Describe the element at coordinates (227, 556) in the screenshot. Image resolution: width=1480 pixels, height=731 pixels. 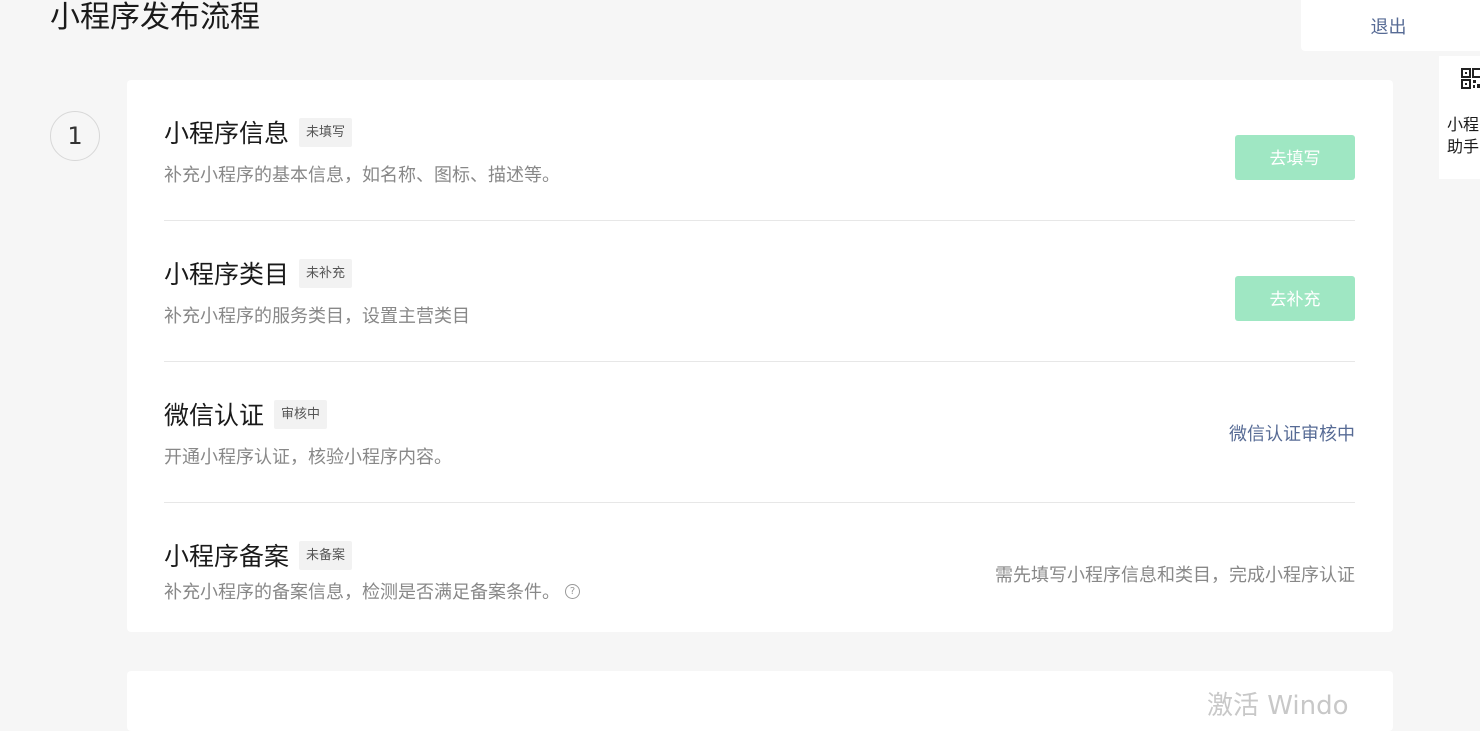
I see `row-title-text: 小程序备案` at that location.